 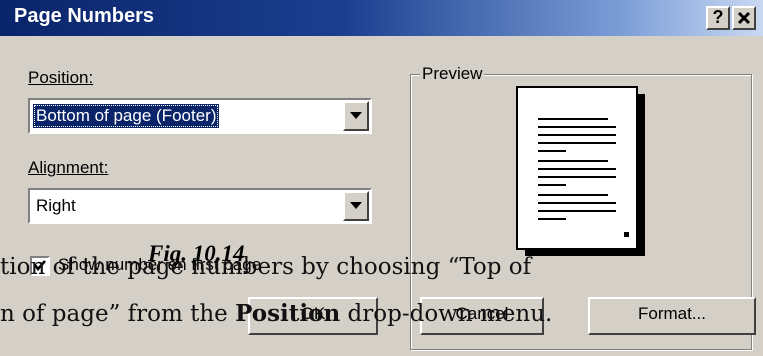 What do you see at coordinates (626, 234) in the screenshot?
I see `page-number-marker` at bounding box center [626, 234].